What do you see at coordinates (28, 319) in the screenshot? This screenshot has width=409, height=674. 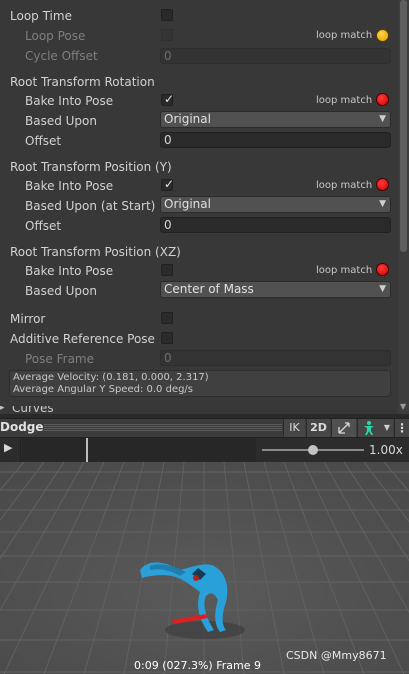 I see `mirror-label: Mirror` at bounding box center [28, 319].